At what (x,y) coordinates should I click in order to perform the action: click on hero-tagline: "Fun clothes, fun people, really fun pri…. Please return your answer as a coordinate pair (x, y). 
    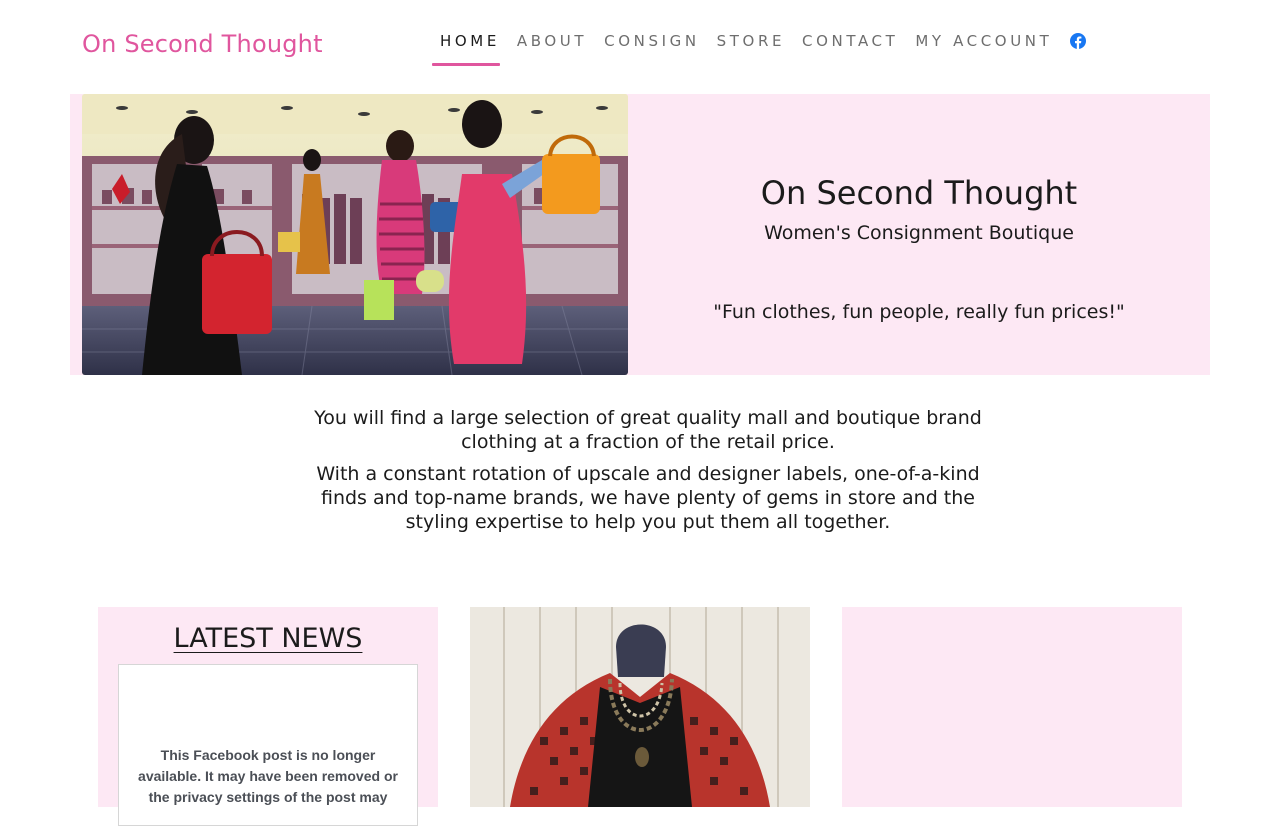
    Looking at the image, I should click on (919, 312).